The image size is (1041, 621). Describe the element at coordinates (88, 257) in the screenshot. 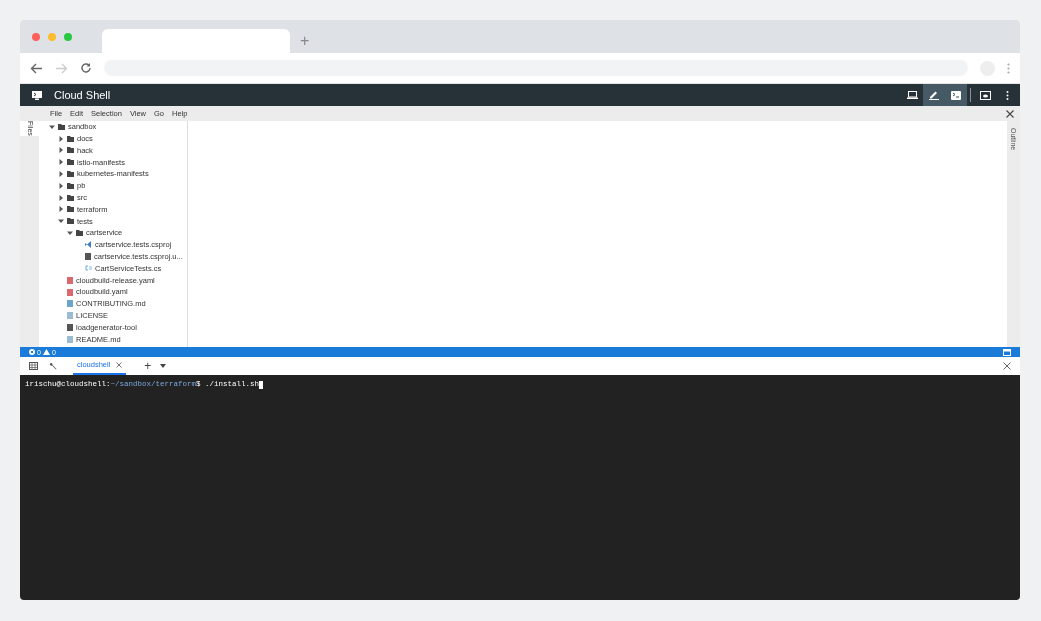

I see `file-icon` at that location.